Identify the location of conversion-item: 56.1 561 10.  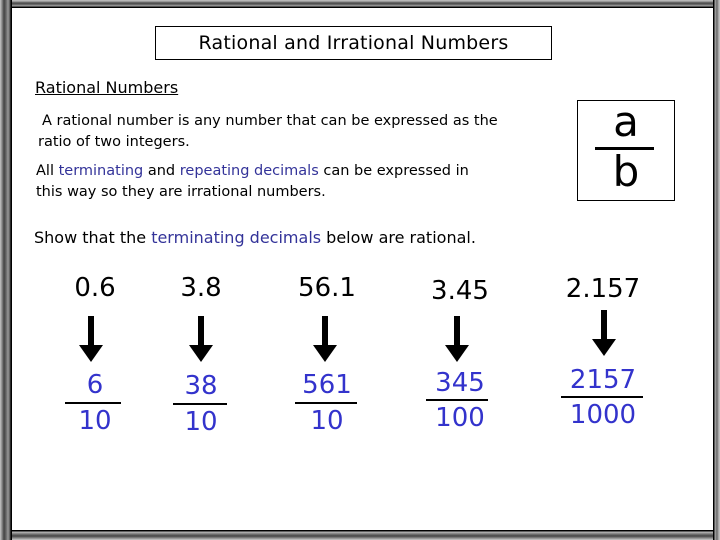
(327, 358).